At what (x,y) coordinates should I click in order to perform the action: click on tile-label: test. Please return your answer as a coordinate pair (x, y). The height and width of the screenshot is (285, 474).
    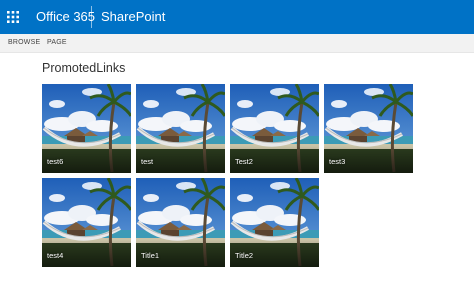
    Looking at the image, I should click on (147, 161).